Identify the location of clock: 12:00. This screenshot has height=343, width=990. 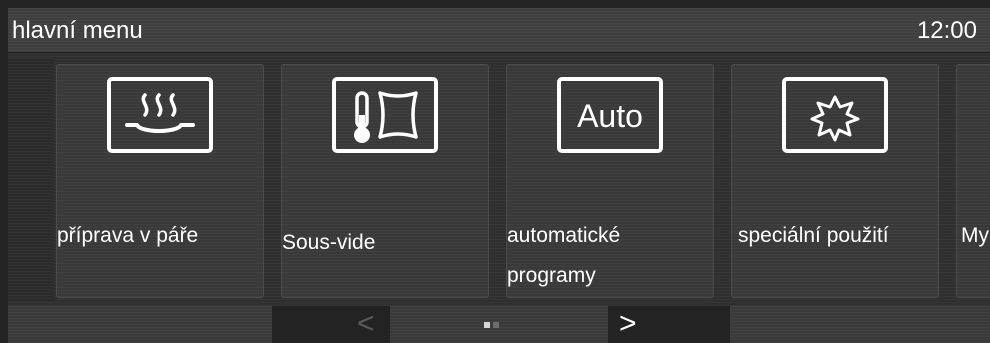
(946, 30).